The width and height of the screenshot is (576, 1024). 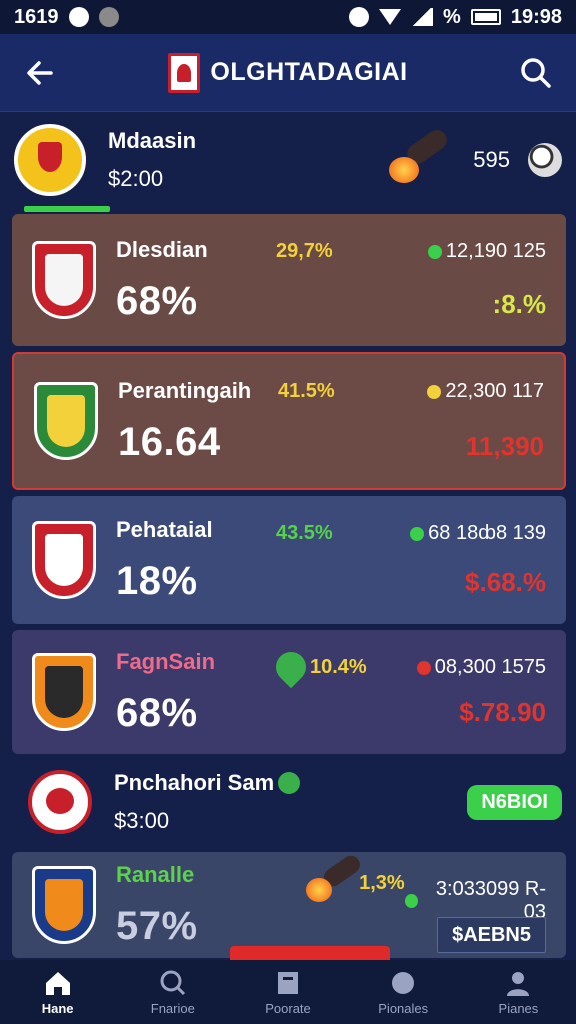 What do you see at coordinates (172, 982) in the screenshot?
I see `search-stats-icon` at bounding box center [172, 982].